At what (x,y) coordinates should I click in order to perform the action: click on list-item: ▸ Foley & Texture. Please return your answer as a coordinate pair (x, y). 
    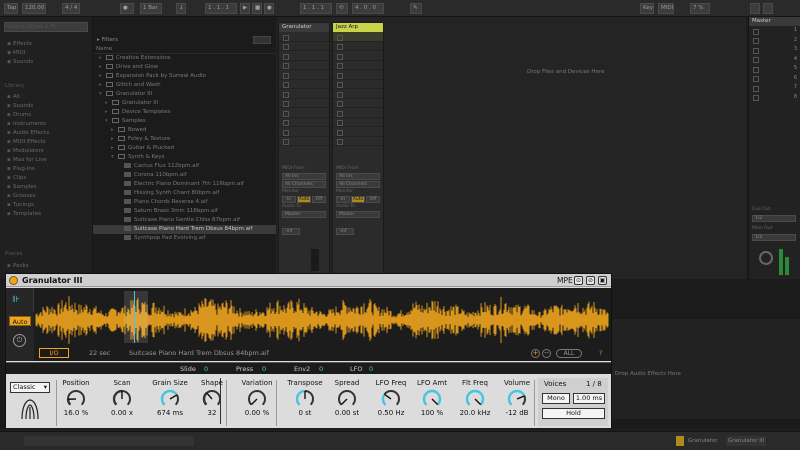
    Looking at the image, I should click on (140, 139).